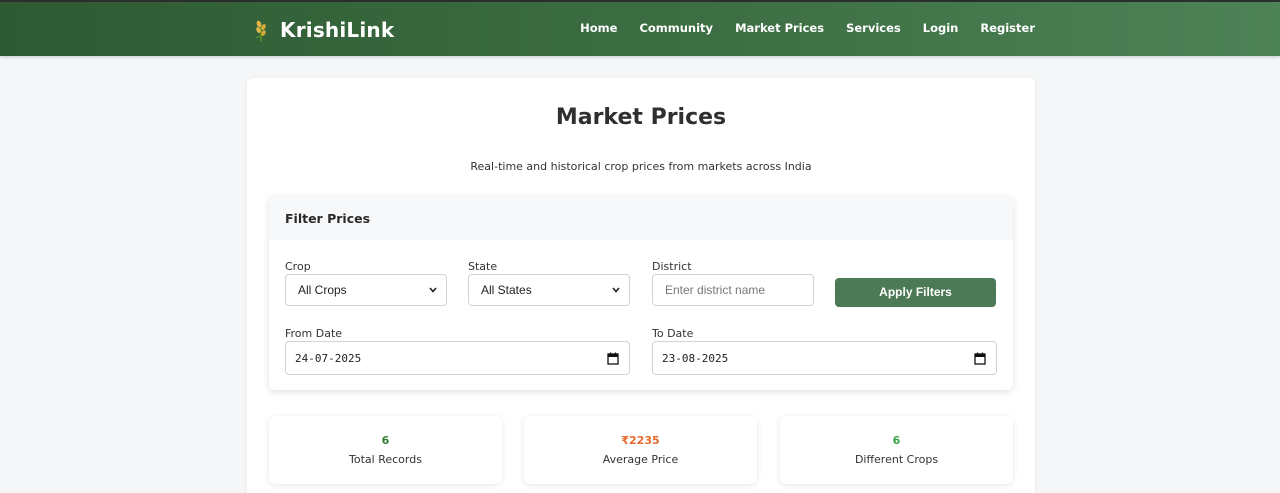 This screenshot has width=1280, height=493. What do you see at coordinates (598, 28) in the screenshot?
I see `nav-home: Home` at bounding box center [598, 28].